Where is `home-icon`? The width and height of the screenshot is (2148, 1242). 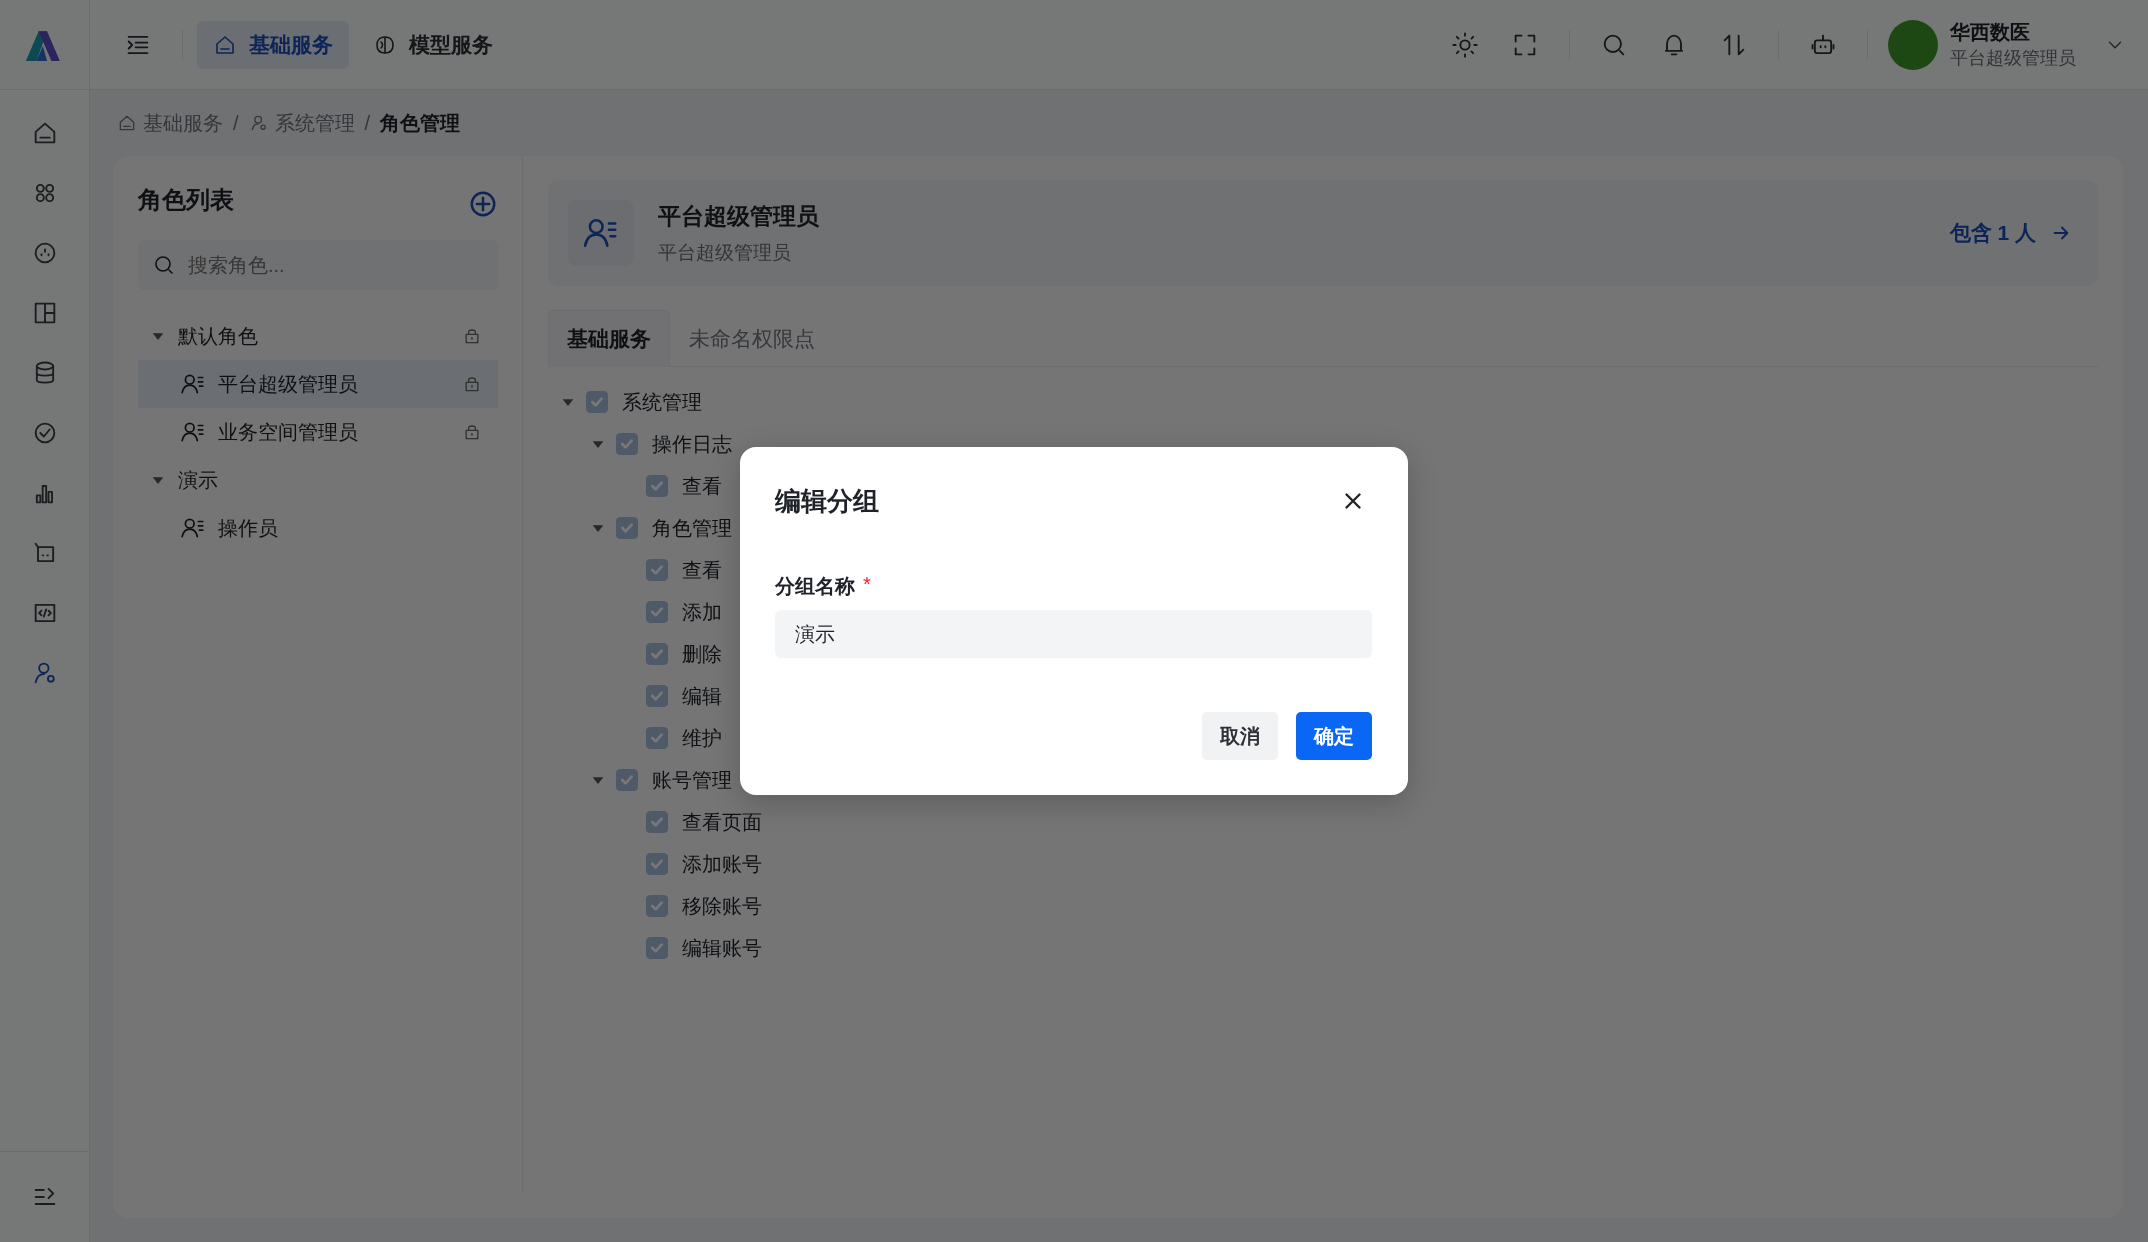 home-icon is located at coordinates (127, 123).